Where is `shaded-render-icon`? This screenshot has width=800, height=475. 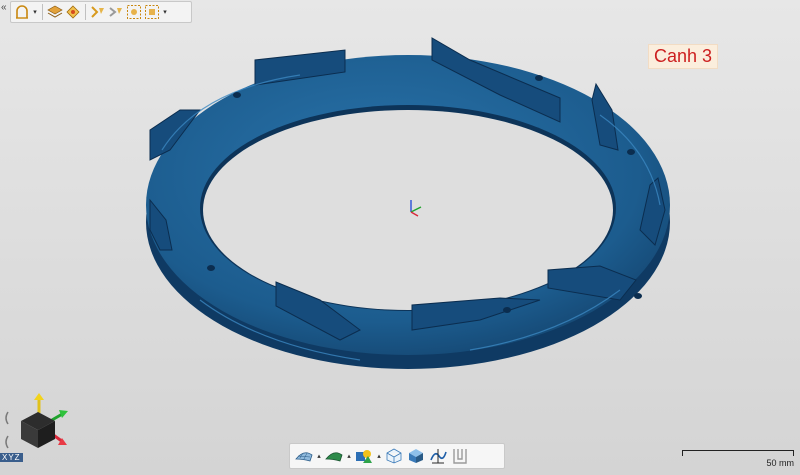
shaded-render-icon is located at coordinates (334, 456).